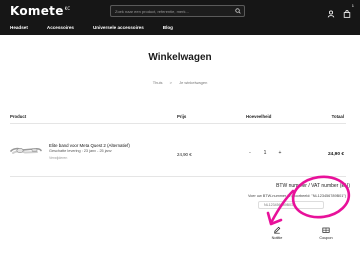 Image resolution: width=360 pixels, height=258 pixels. I want to click on cart-table-header: Product Prijs Hoeveelheid Totaal, so click(178, 119).